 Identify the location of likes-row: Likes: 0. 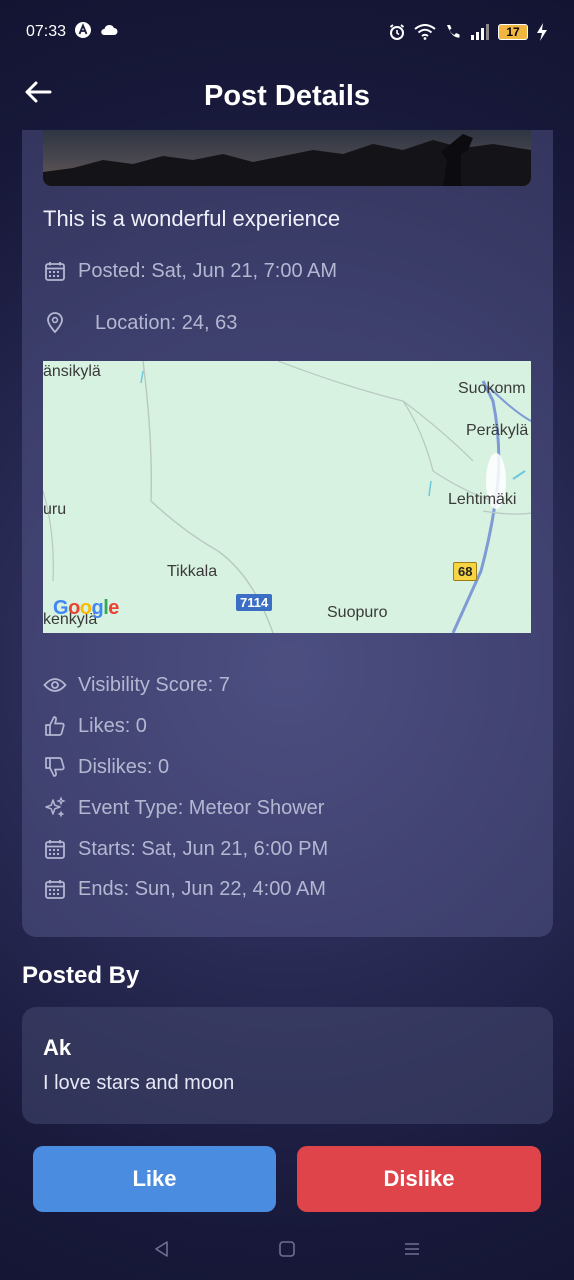
(95, 726).